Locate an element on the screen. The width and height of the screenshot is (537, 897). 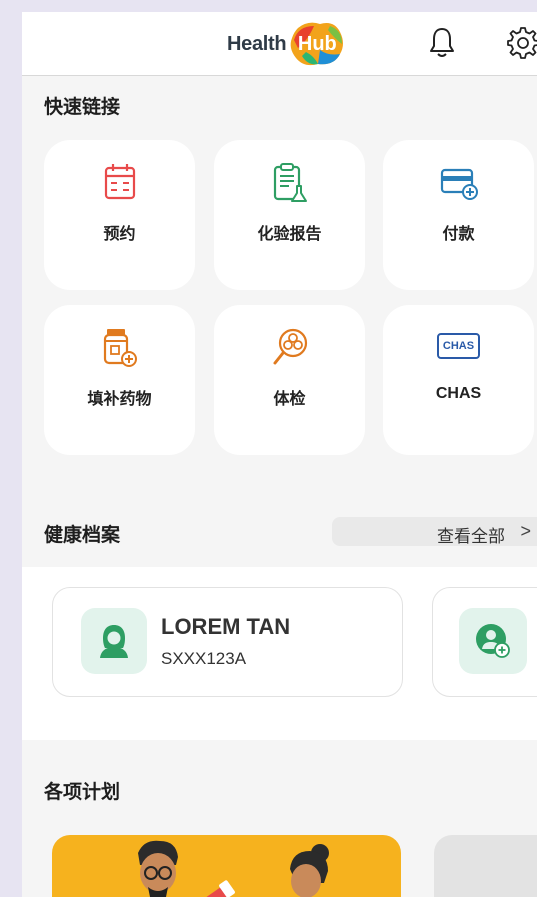
programmes-title: 各项计划 is located at coordinates (82, 792).